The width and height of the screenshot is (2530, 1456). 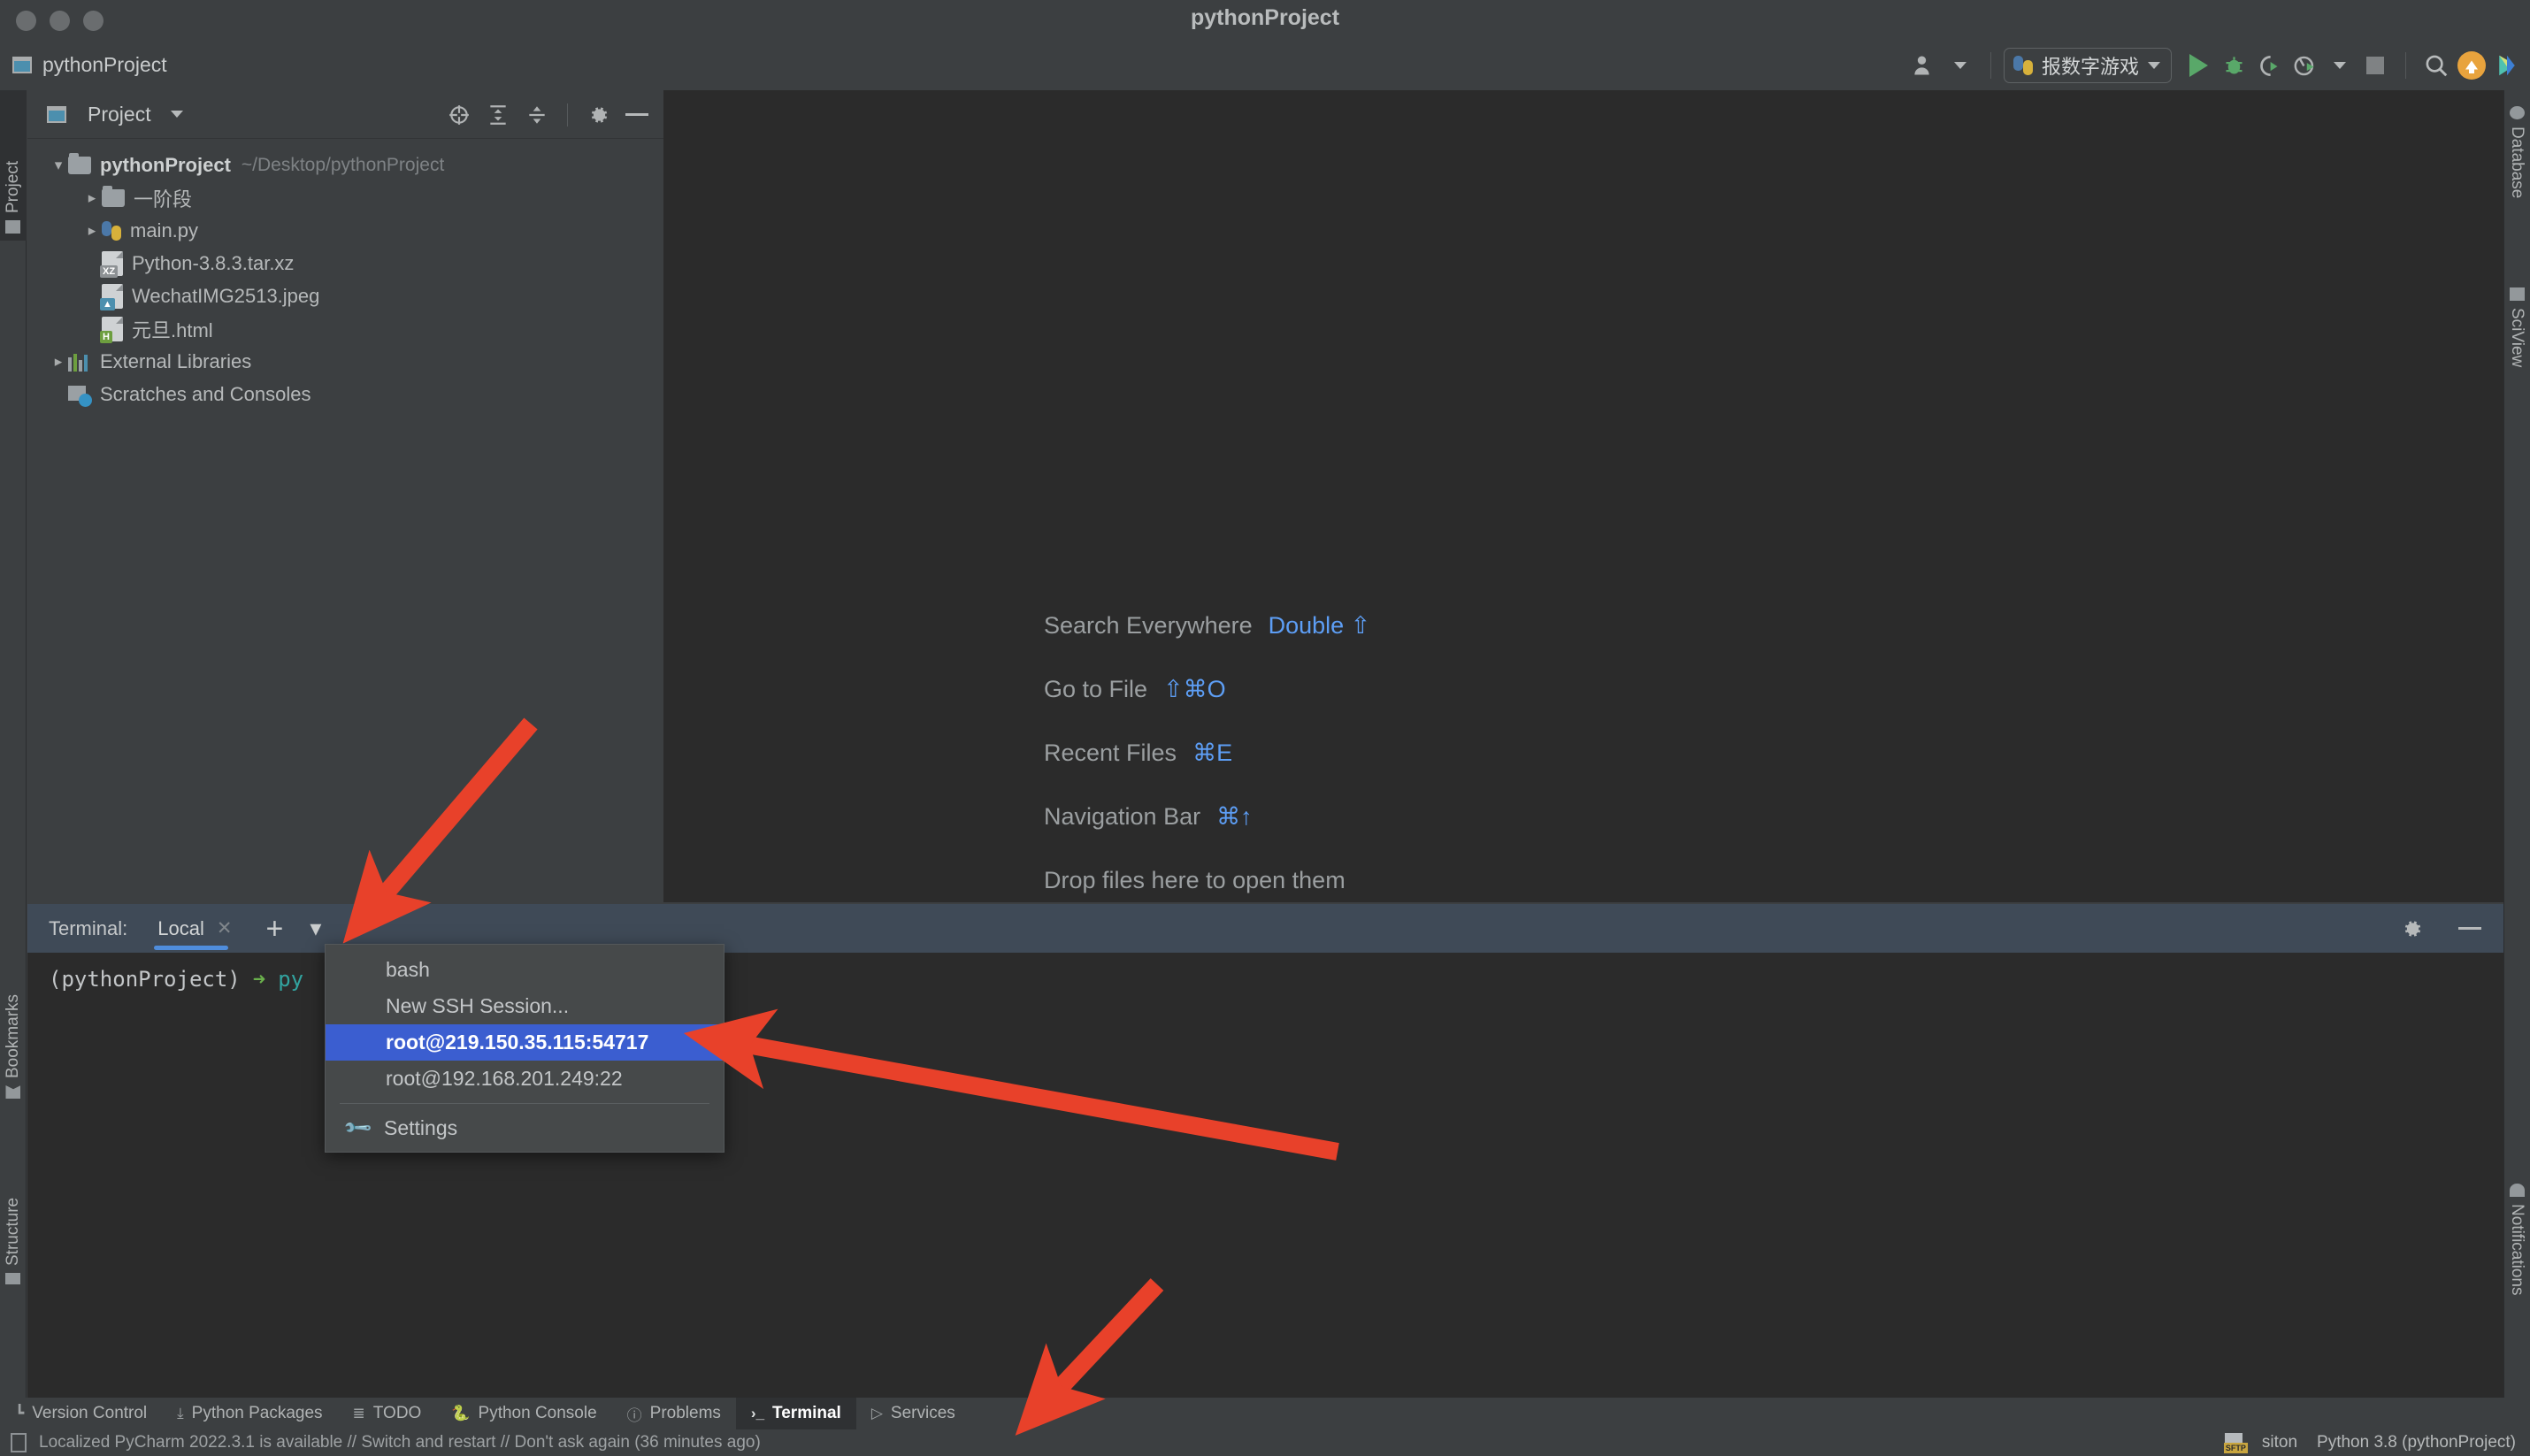 What do you see at coordinates (2375, 65) in the screenshot?
I see `stop-button` at bounding box center [2375, 65].